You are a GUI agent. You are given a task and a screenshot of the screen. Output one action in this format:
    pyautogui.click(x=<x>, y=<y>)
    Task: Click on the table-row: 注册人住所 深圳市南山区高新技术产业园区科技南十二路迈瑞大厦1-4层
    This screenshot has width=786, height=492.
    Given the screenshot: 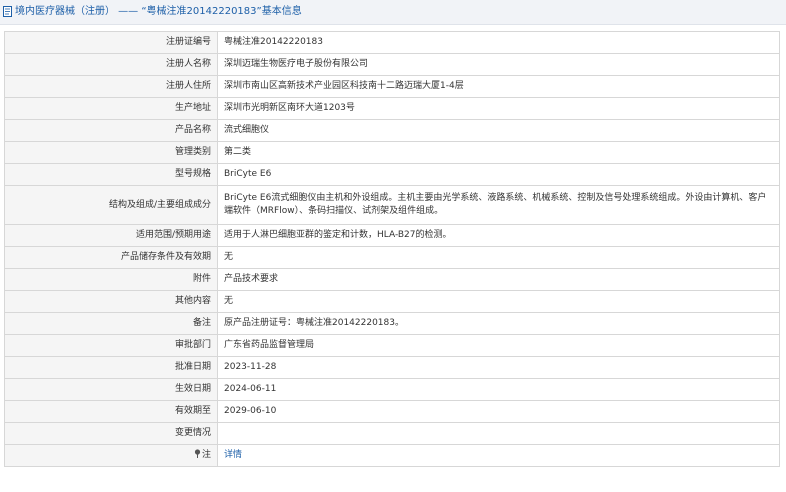 What is the action you would take?
    pyautogui.click(x=392, y=86)
    